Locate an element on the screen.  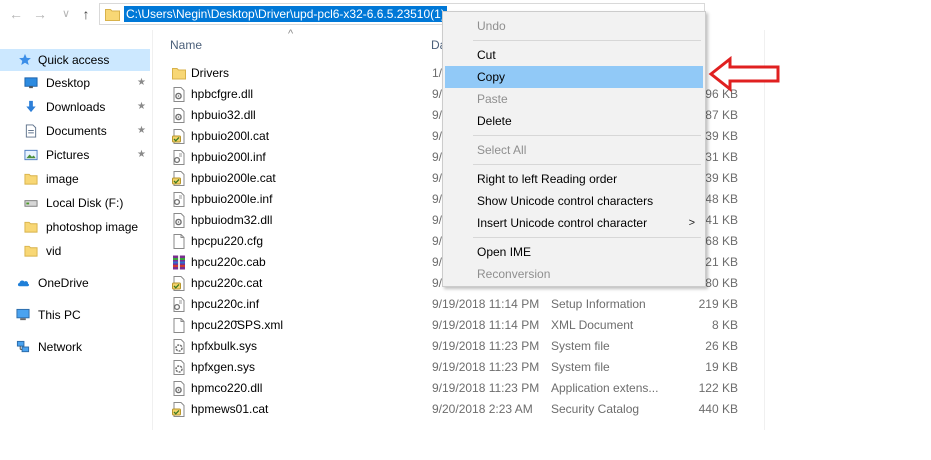
sidebar-item-this-pc: This PC is located at coordinates (75, 315).